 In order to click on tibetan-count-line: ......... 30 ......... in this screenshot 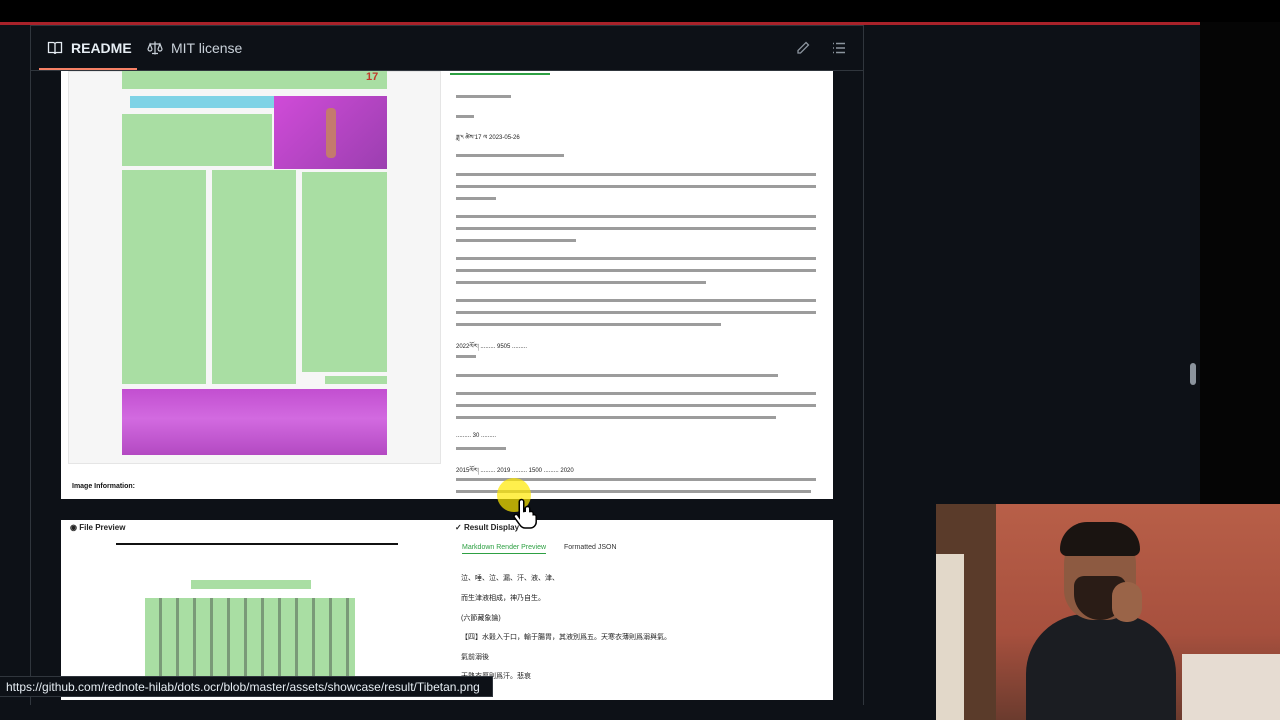, I will do `click(476, 436)`.